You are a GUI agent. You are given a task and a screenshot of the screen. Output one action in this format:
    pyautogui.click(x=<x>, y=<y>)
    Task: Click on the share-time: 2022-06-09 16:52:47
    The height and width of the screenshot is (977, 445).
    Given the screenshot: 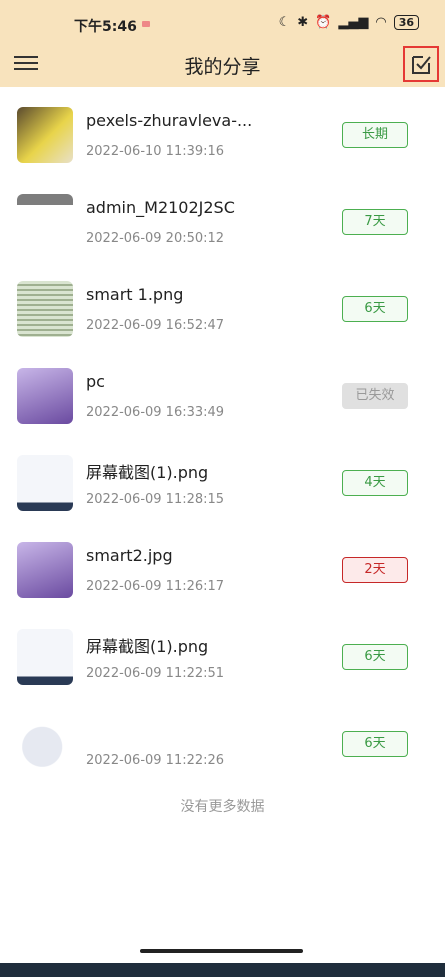 What is the action you would take?
    pyautogui.click(x=155, y=325)
    